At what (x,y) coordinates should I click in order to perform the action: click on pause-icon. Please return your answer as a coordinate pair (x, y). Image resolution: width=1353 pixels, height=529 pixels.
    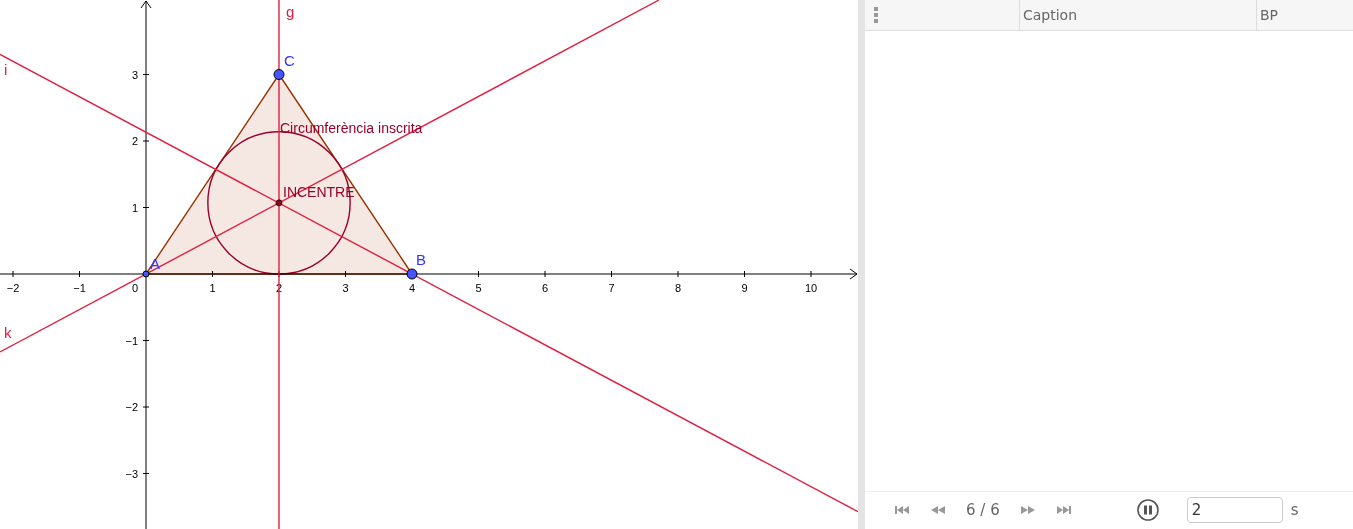
    Looking at the image, I should click on (1147, 509).